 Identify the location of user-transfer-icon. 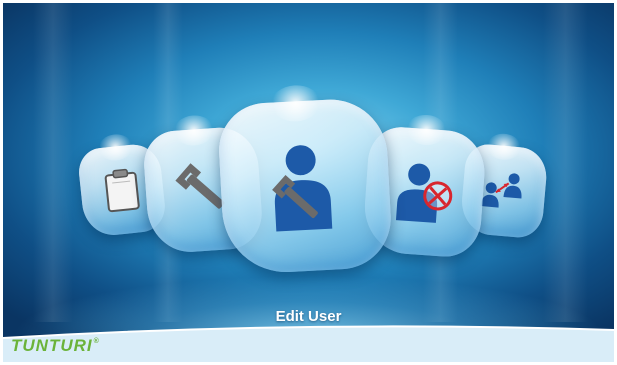
(501, 190).